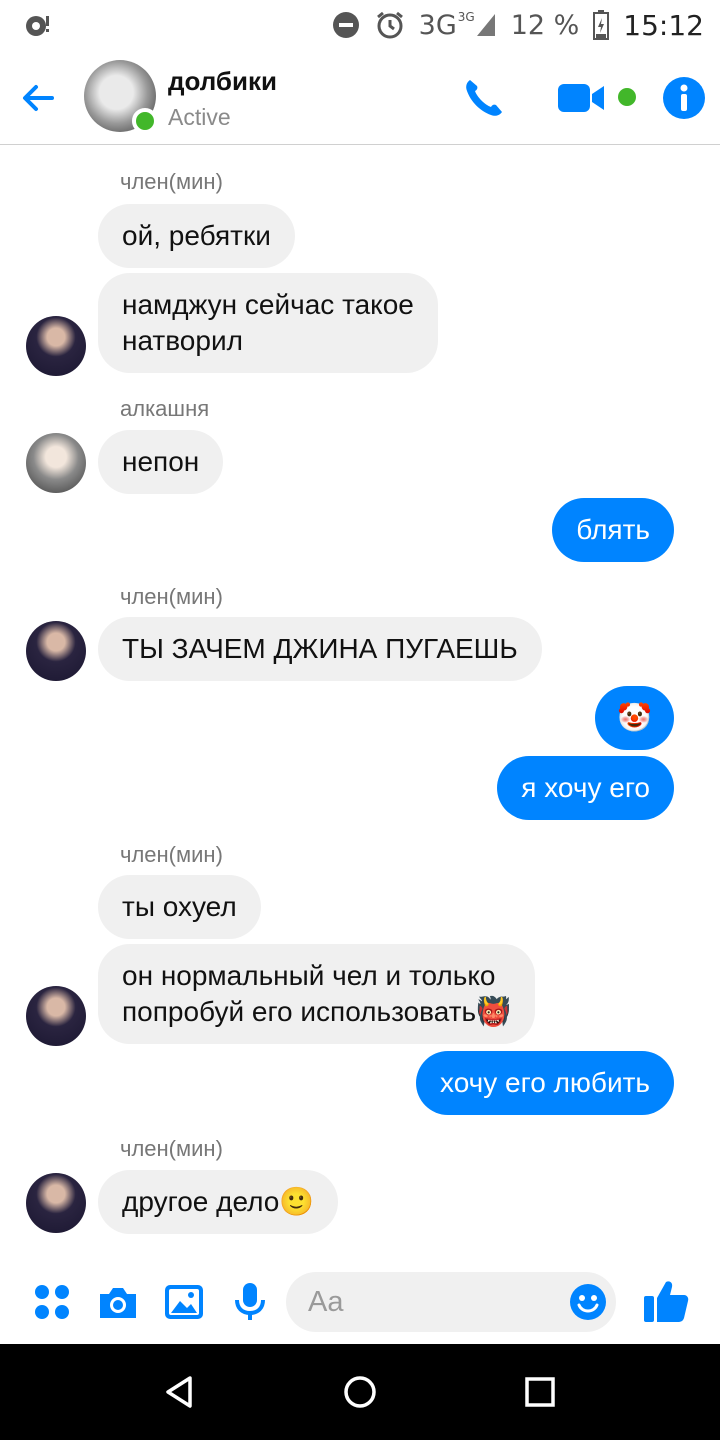  What do you see at coordinates (268, 323) in the screenshot?
I see `incoming-message: намджун сейчас такое натворил` at bounding box center [268, 323].